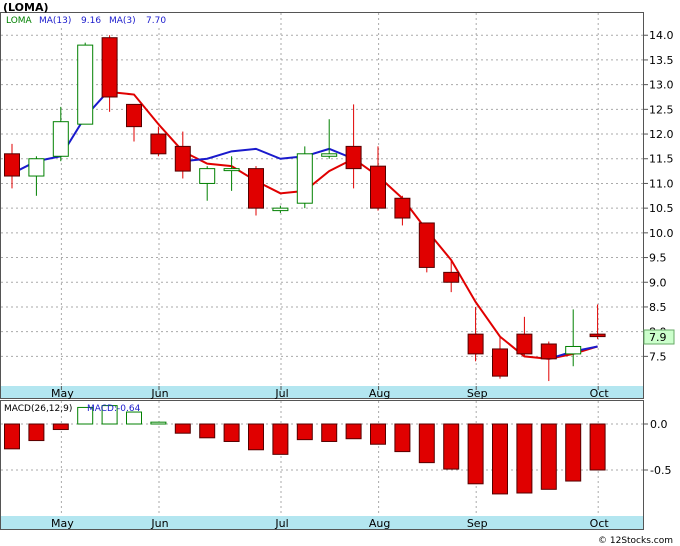 This screenshot has width=680, height=546. I want to click on macd-ytick-label: 0.0, so click(659, 424).